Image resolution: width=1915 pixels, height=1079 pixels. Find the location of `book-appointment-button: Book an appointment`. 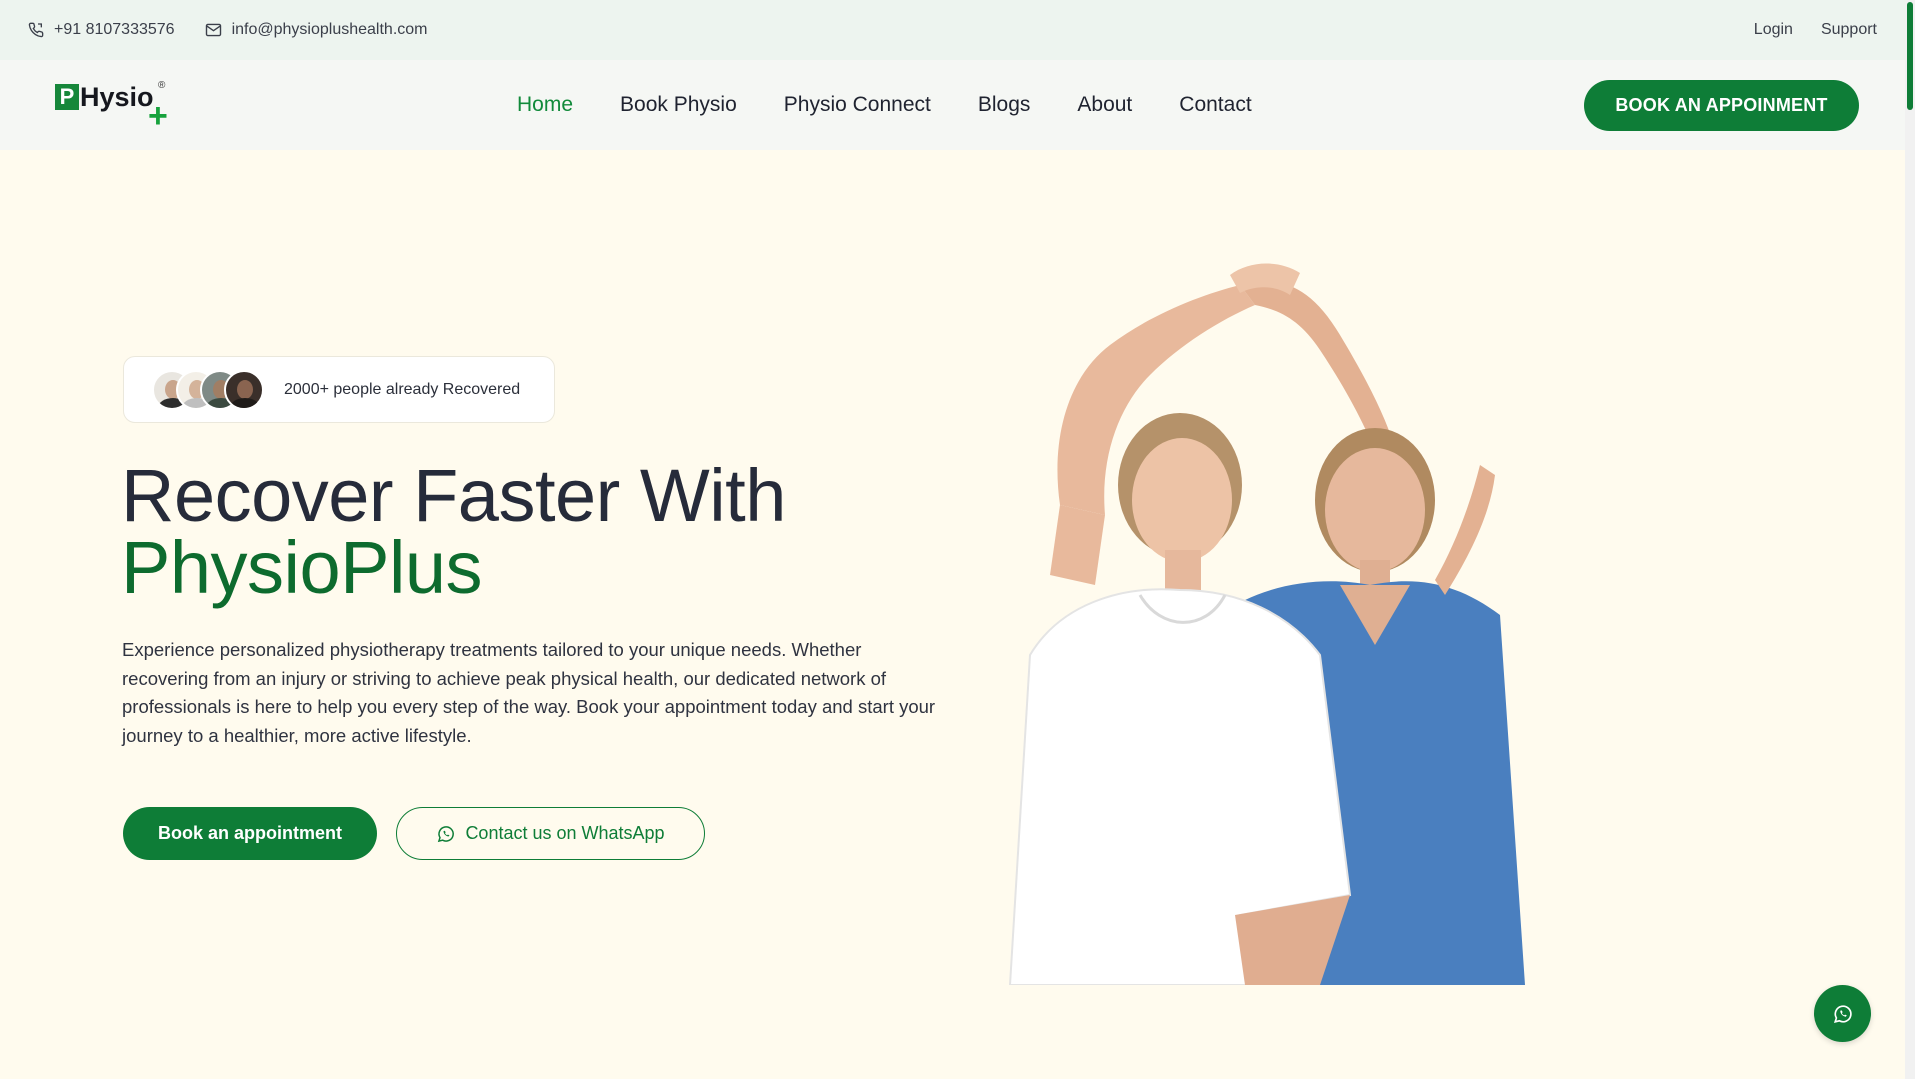

book-appointment-button: Book an appointment is located at coordinates (250, 833).